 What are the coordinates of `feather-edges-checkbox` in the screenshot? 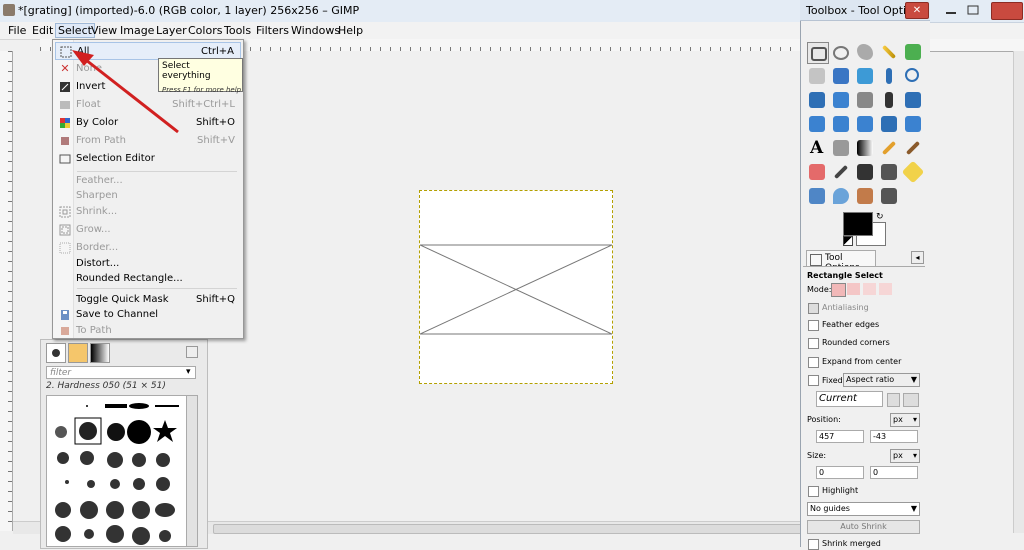 It's located at (813, 325).